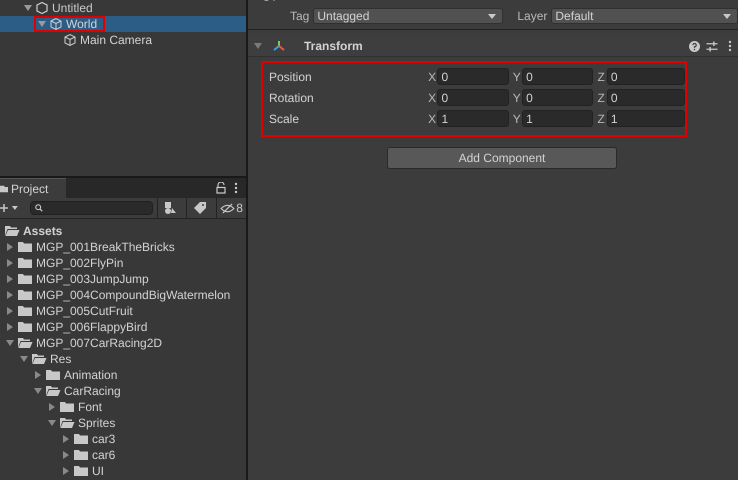  I want to click on folder-label: MGP_007CarRacing2D, so click(99, 343).